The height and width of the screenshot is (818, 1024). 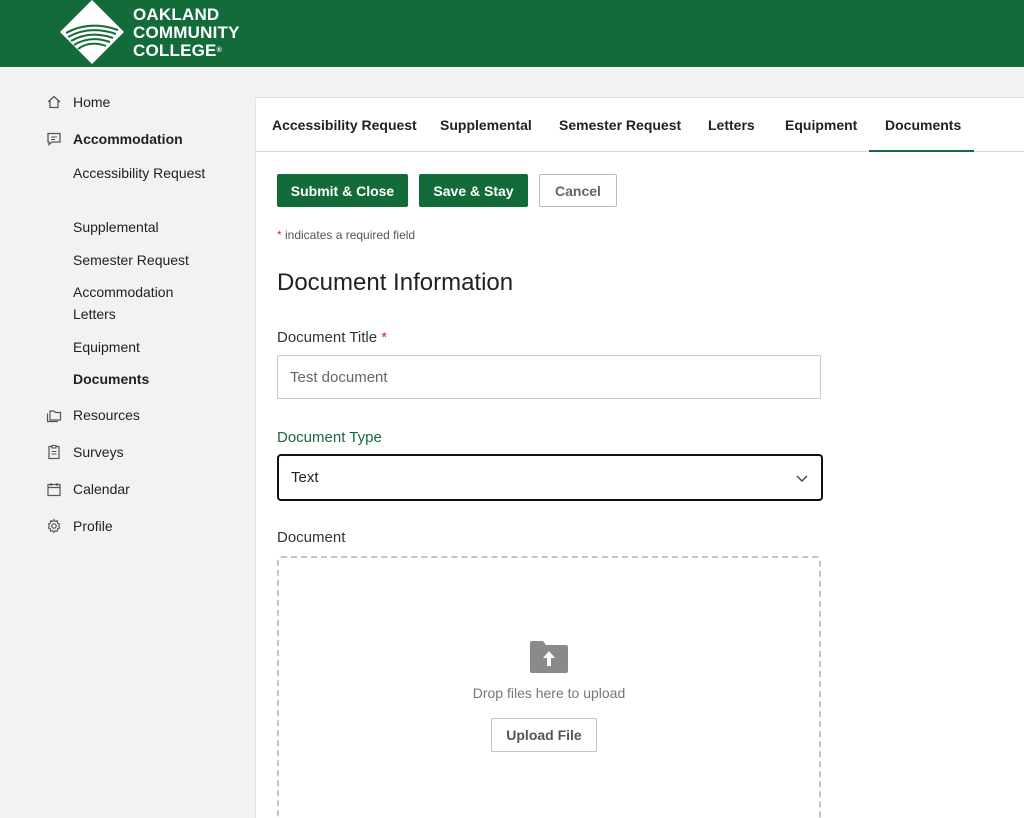 What do you see at coordinates (54, 490) in the screenshot?
I see `calendar-icon` at bounding box center [54, 490].